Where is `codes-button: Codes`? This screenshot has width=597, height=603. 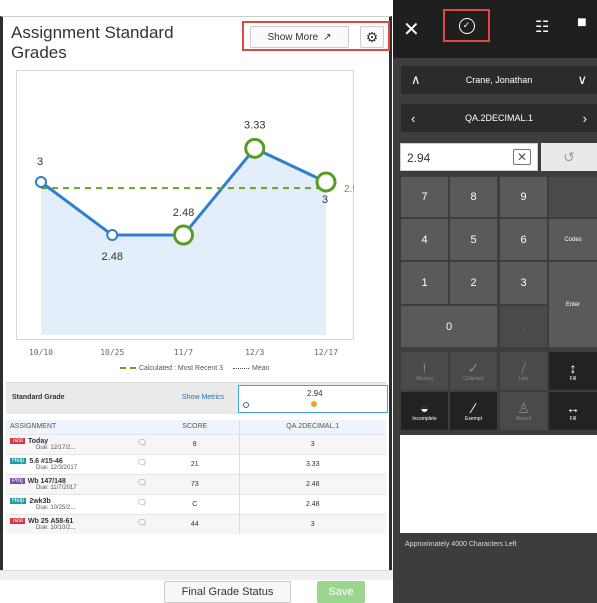
codes-button: Codes is located at coordinates (573, 239).